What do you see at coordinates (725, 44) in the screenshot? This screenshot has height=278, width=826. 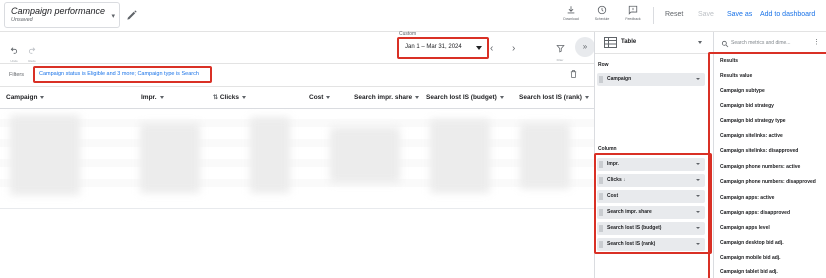 I see `search-icon` at bounding box center [725, 44].